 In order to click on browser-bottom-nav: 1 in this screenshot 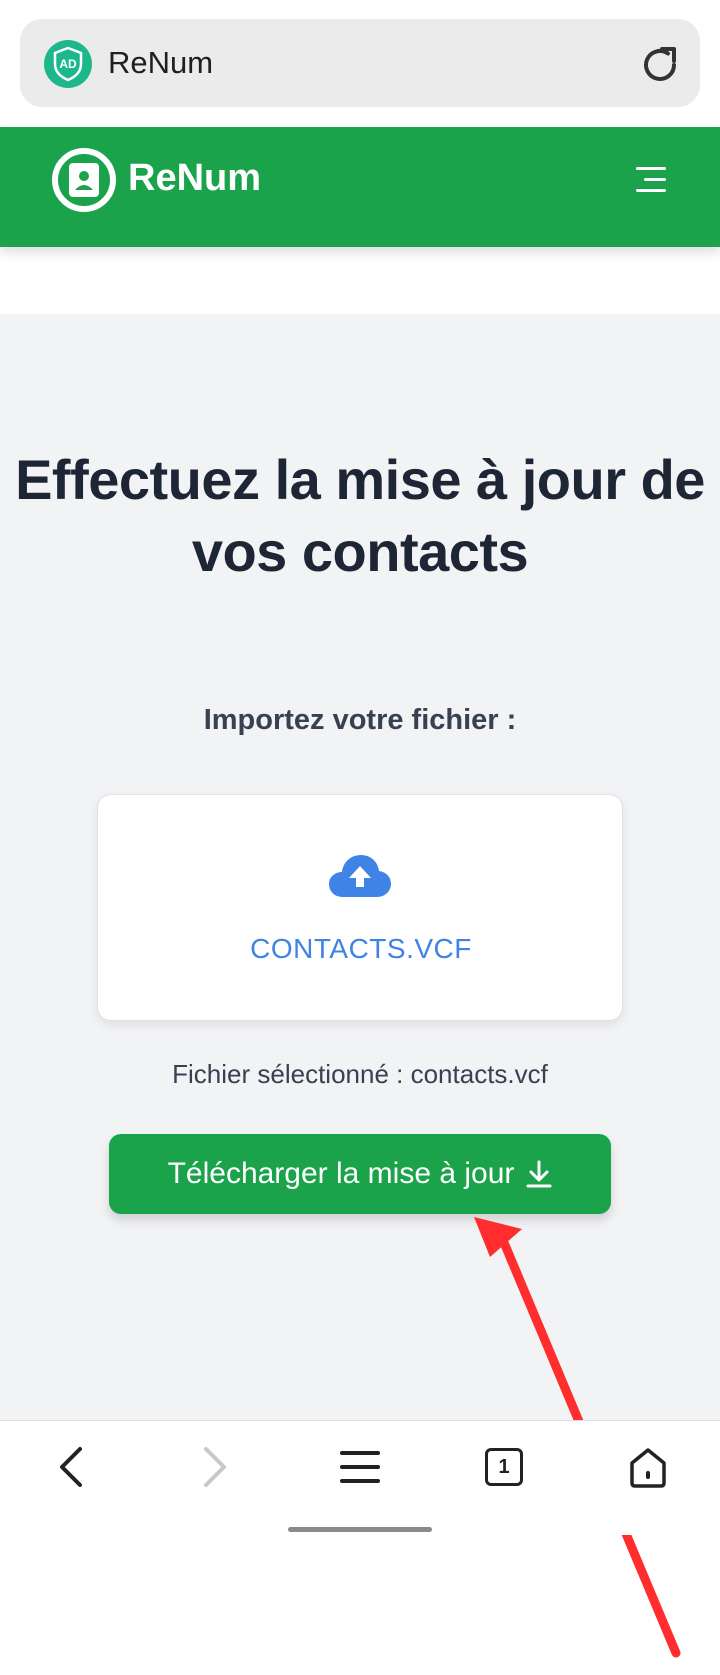, I will do `click(360, 1477)`.